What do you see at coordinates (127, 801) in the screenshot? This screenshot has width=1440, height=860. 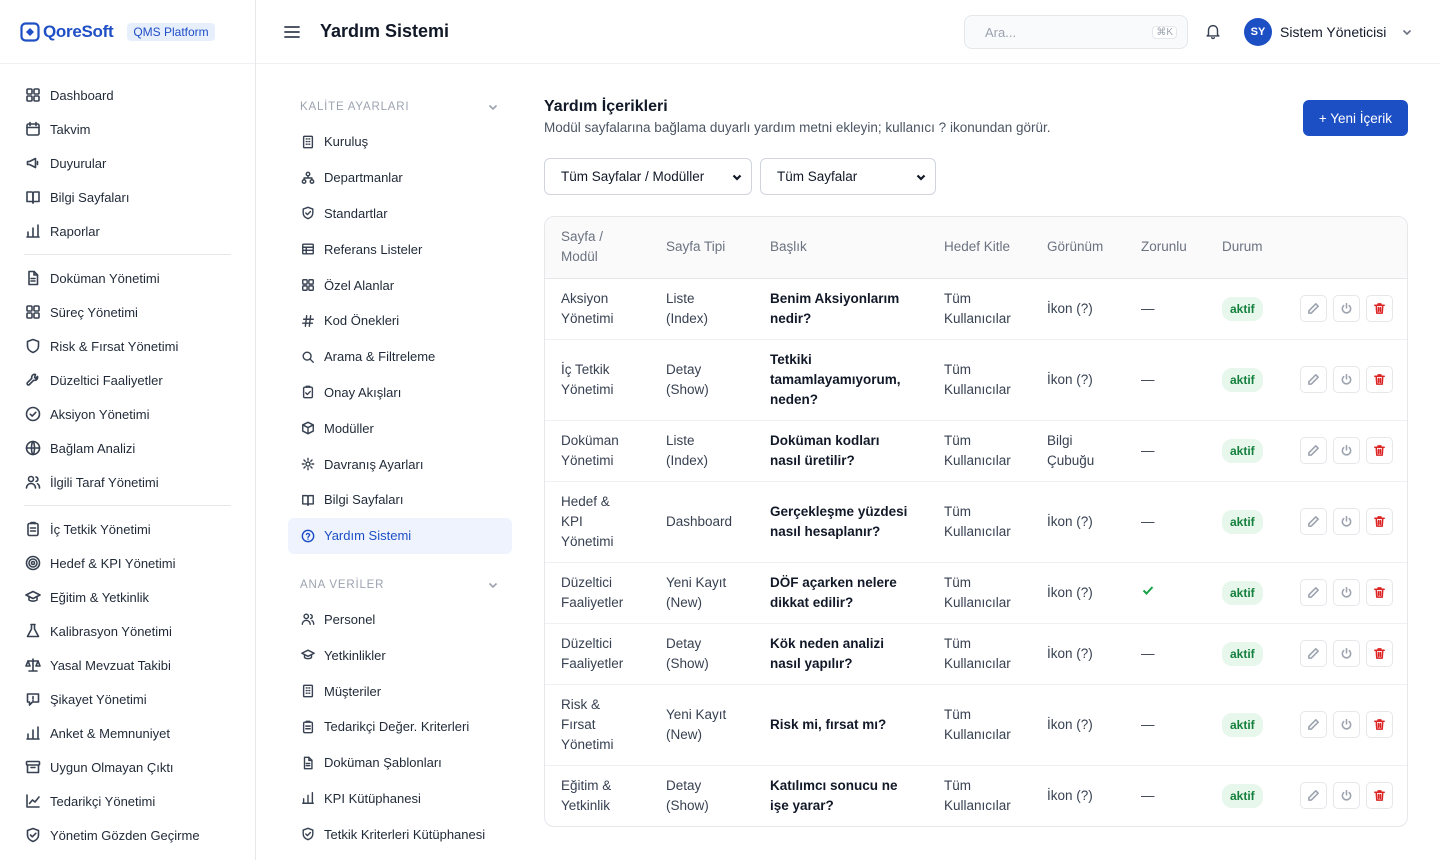 I see `sidebar-item: Tedarikçi Yönetimi` at bounding box center [127, 801].